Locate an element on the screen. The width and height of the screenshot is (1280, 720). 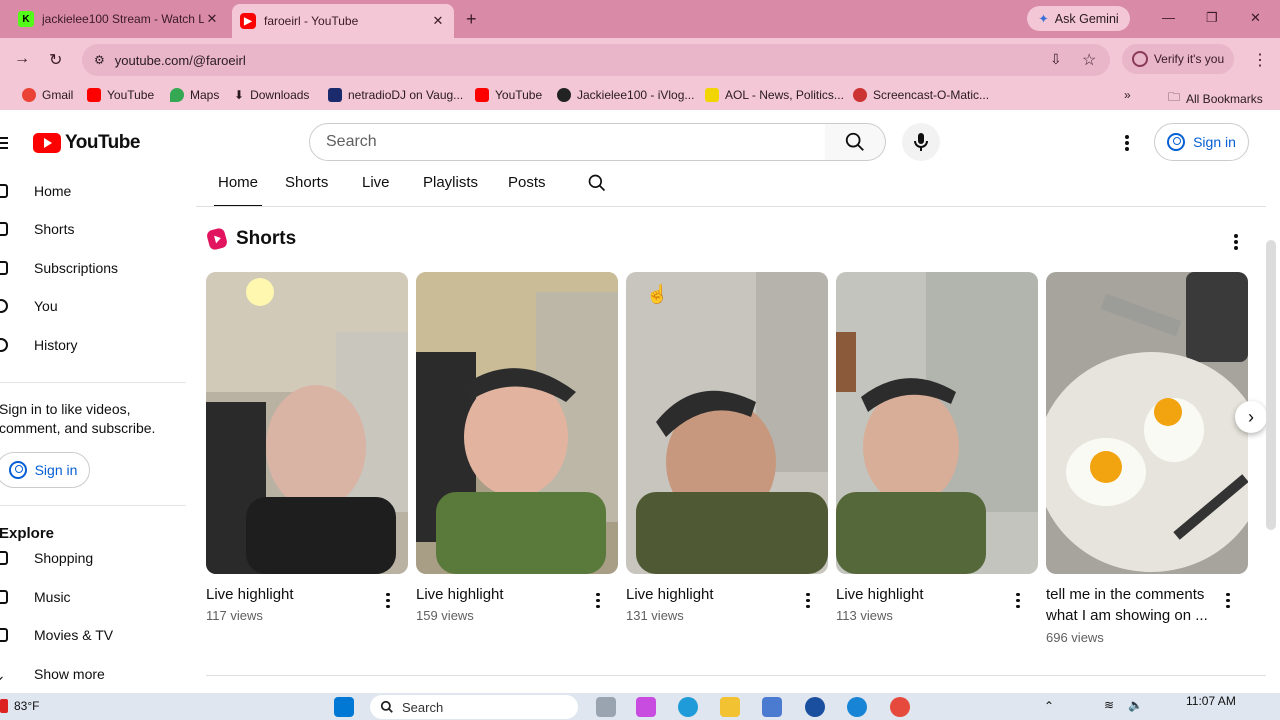
short-card: Live highlight 131 views is located at coordinates (727, 447).